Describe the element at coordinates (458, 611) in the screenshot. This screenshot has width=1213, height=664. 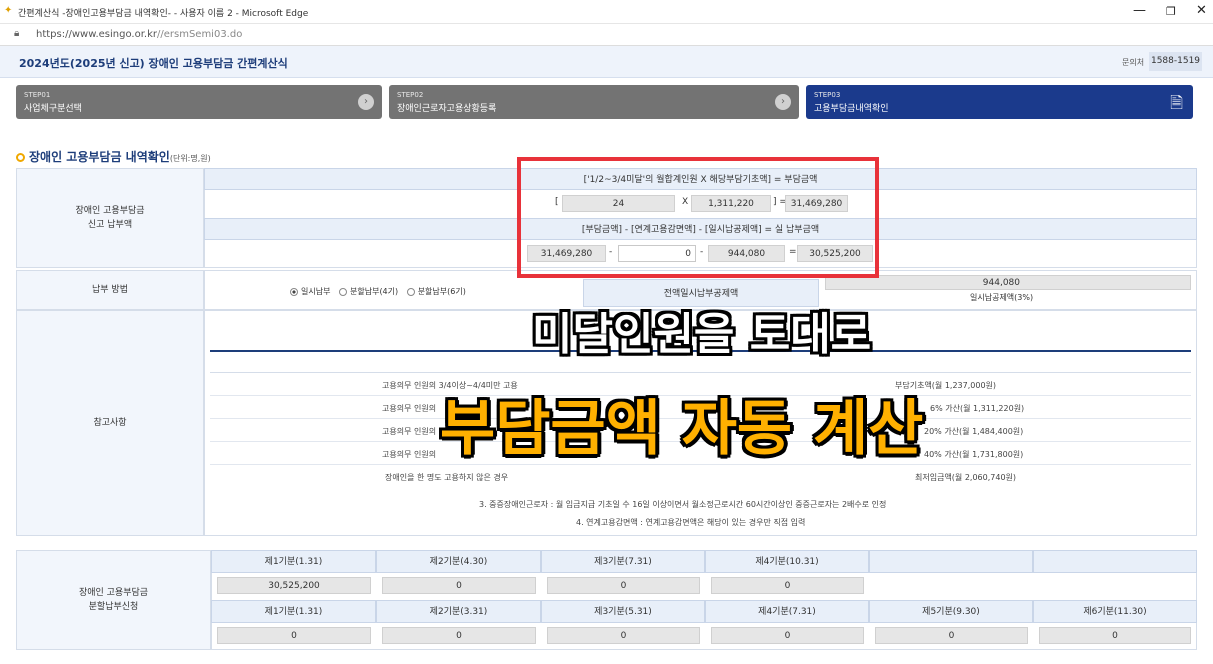
I see `q6-head-2: 제2기분(3.31)` at that location.